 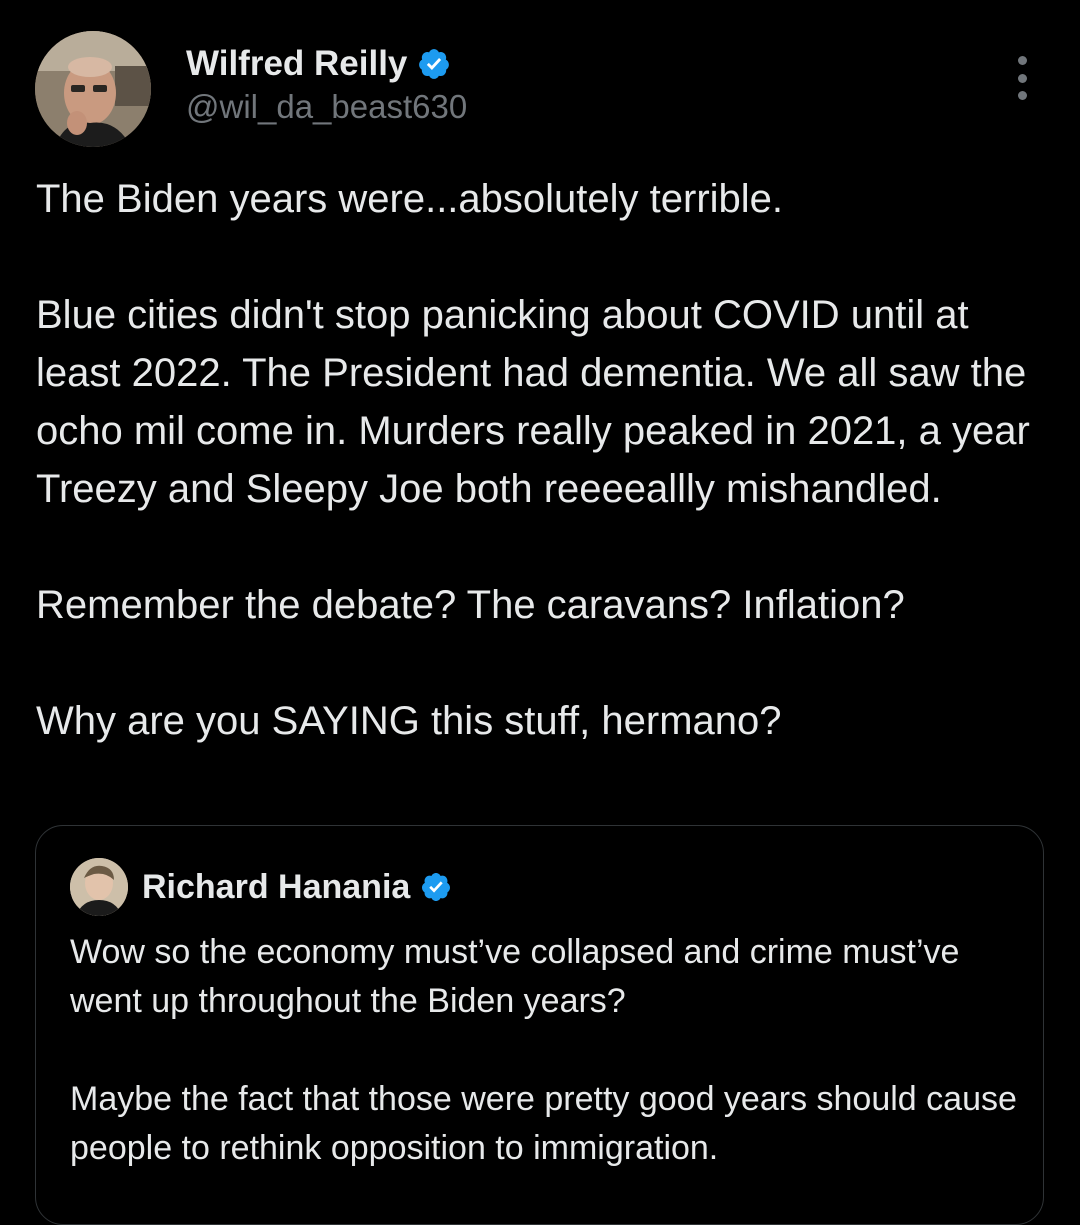 I want to click on author-avatar, so click(x=93, y=89).